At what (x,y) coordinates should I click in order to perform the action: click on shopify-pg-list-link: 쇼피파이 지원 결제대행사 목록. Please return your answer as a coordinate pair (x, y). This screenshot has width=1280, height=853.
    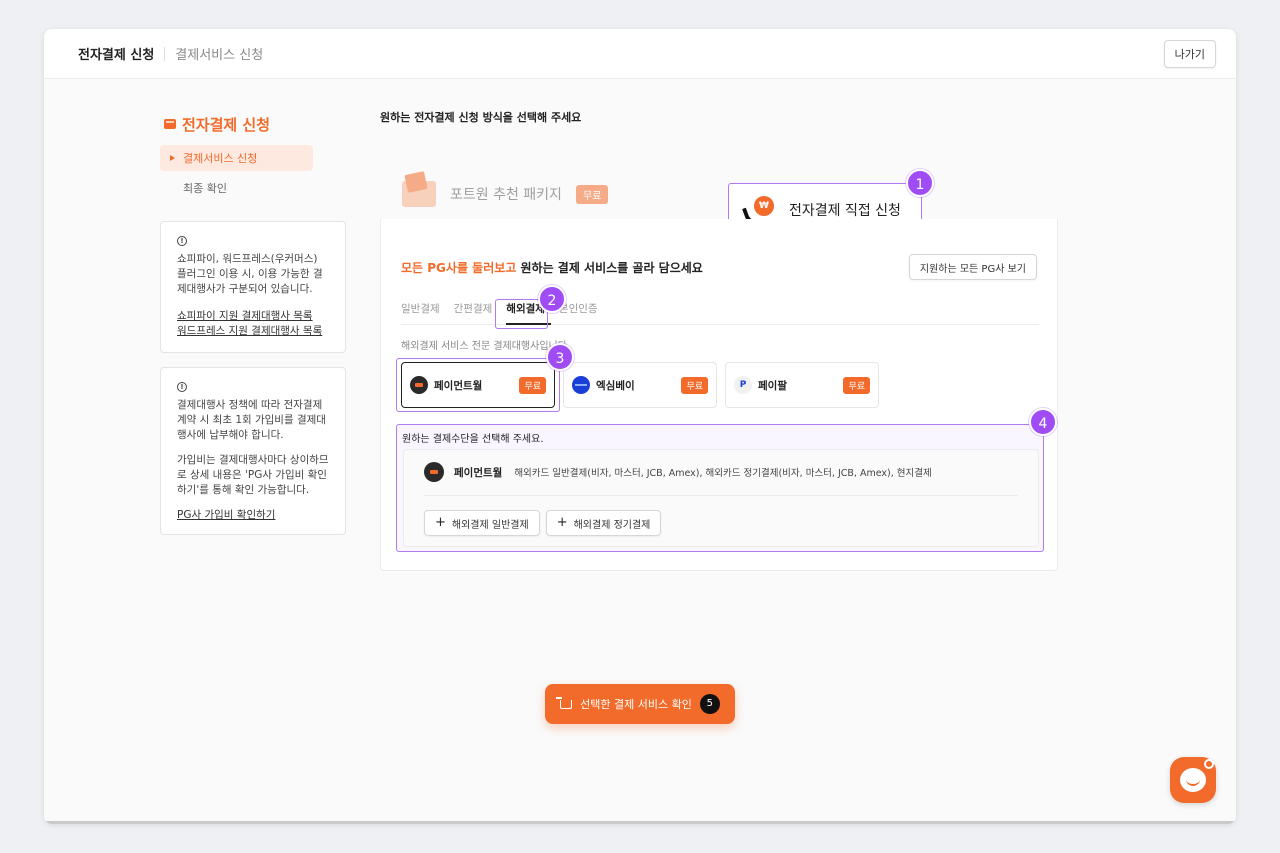
    Looking at the image, I should click on (253, 316).